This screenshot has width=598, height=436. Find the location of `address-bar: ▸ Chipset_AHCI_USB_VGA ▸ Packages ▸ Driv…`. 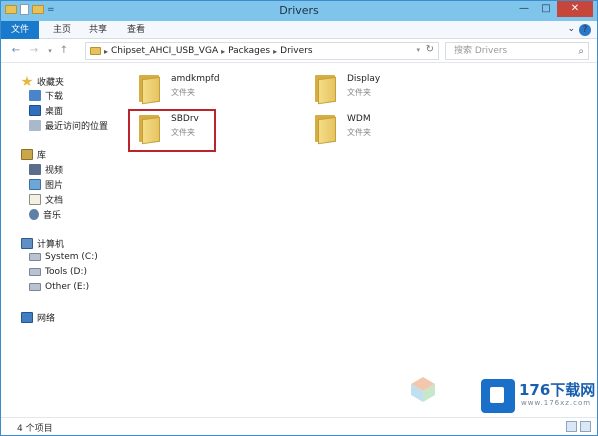

address-bar: ▸ Chipset_AHCI_USB_VGA ▸ Packages ▸ Driv… is located at coordinates (262, 51).